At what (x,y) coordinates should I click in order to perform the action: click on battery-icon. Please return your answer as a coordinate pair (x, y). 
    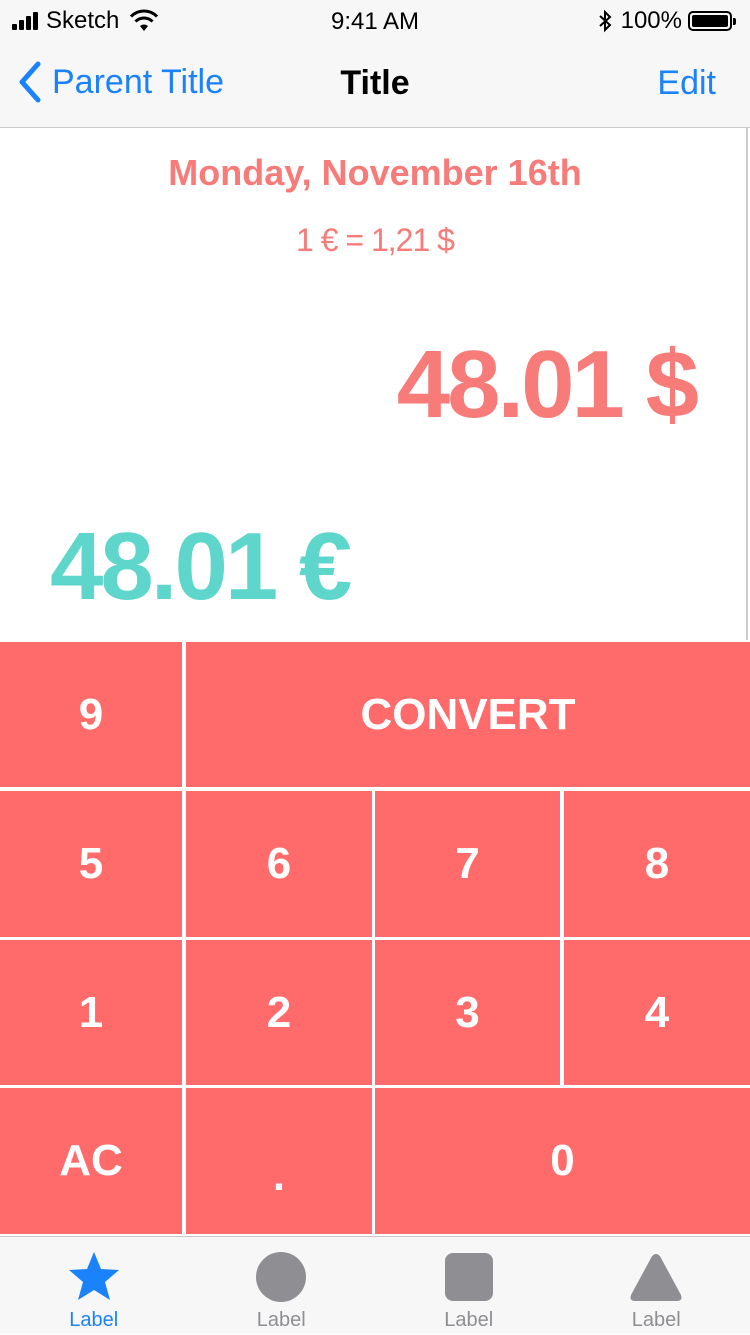
    Looking at the image, I should click on (710, 21).